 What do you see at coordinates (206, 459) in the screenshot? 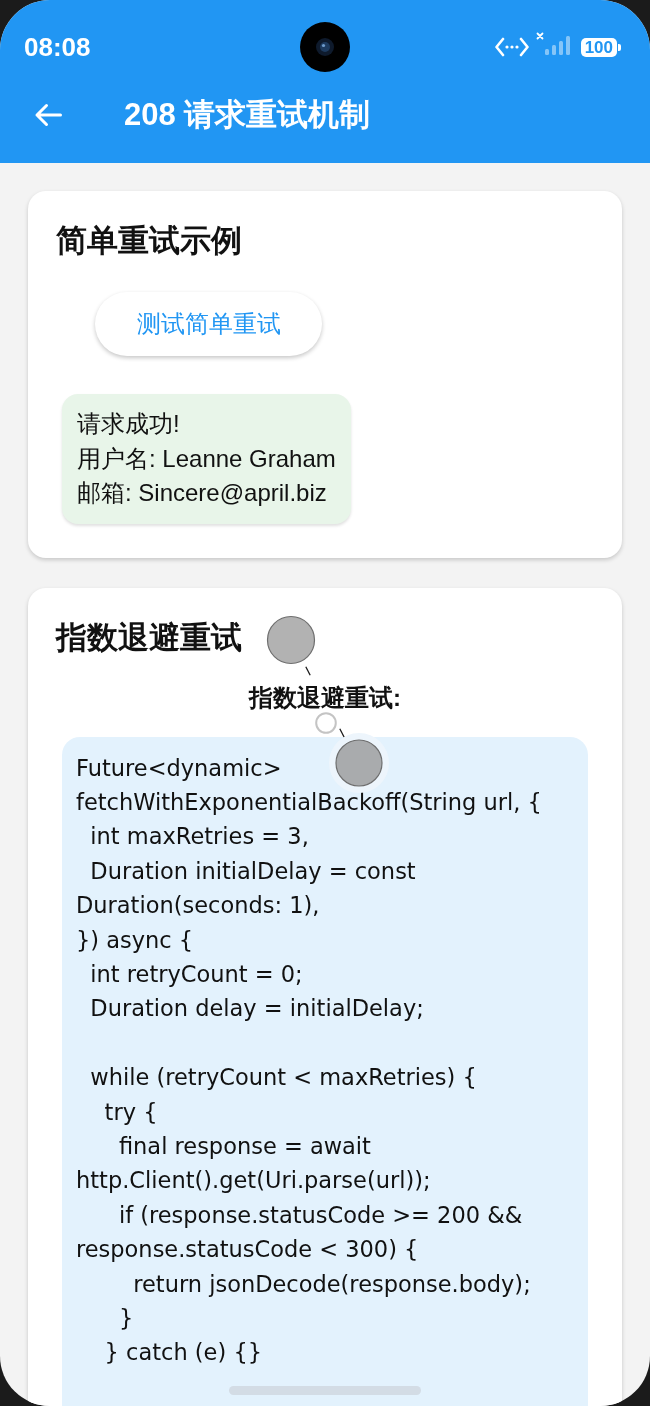
I see `result-message: 请求成功! 用户名: Leanne Graham 邮箱: Sincere@april.biz` at bounding box center [206, 459].